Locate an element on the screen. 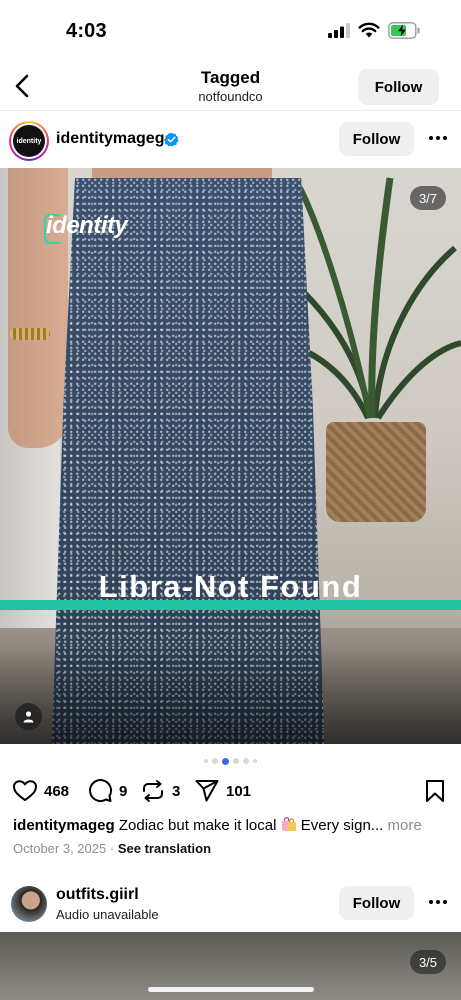 The height and width of the screenshot is (1000, 461). share-button: 101 is located at coordinates (222, 791).